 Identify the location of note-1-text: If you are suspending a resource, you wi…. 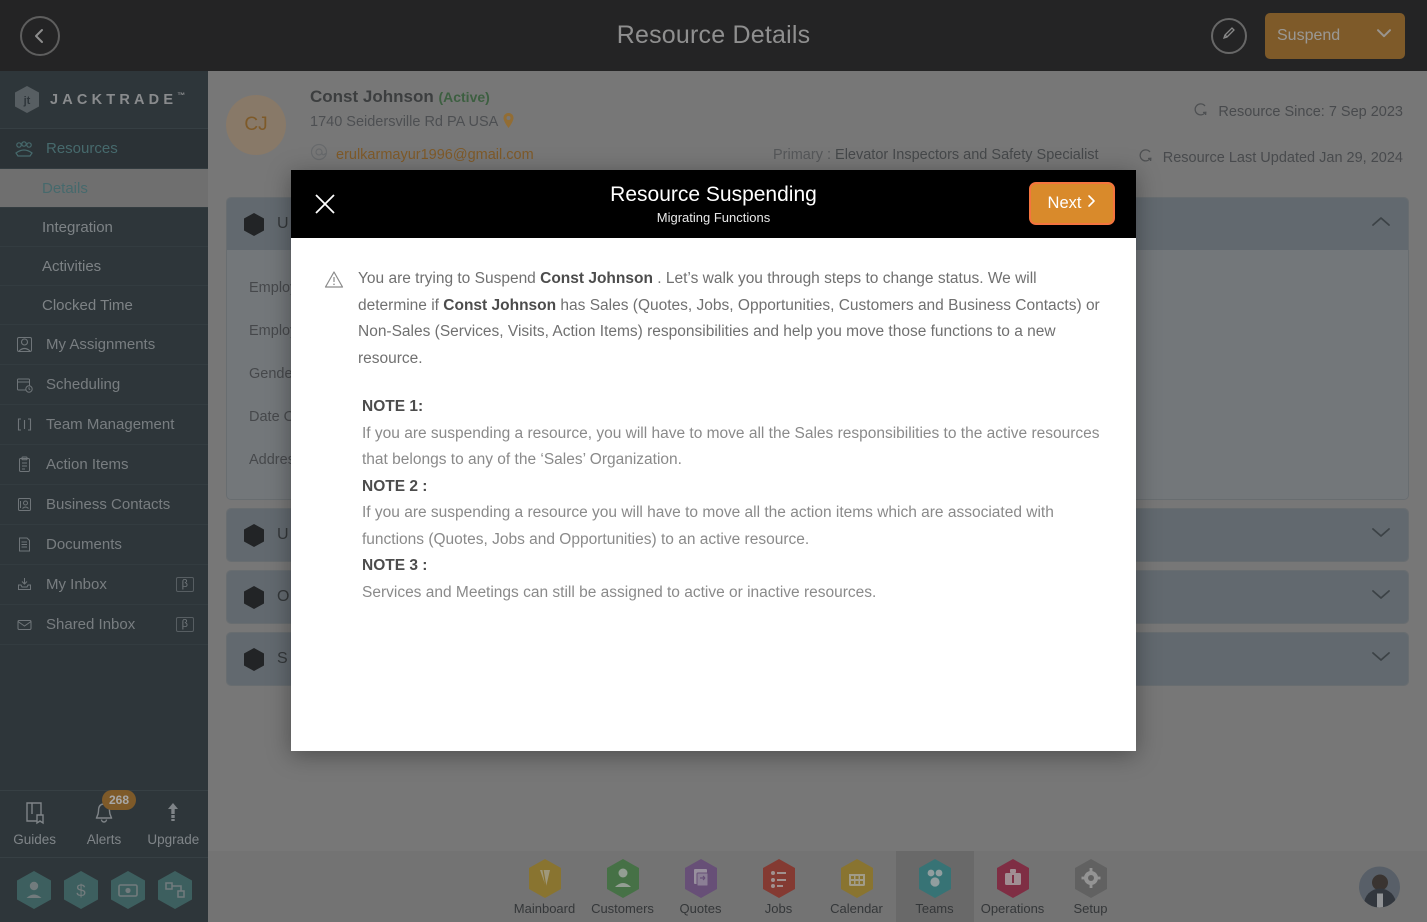
(731, 446).